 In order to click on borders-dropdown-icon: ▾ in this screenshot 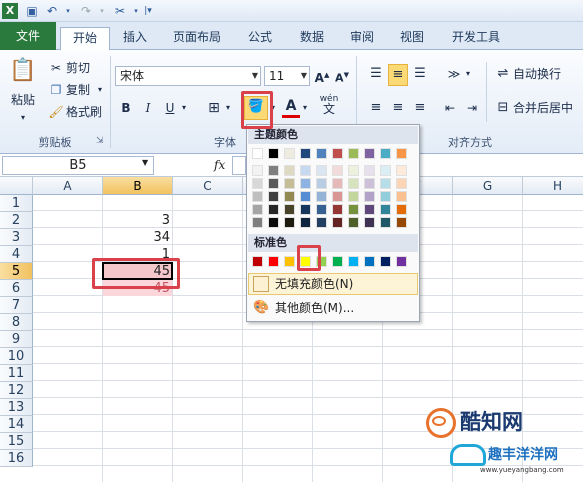, I will do `click(228, 108)`.